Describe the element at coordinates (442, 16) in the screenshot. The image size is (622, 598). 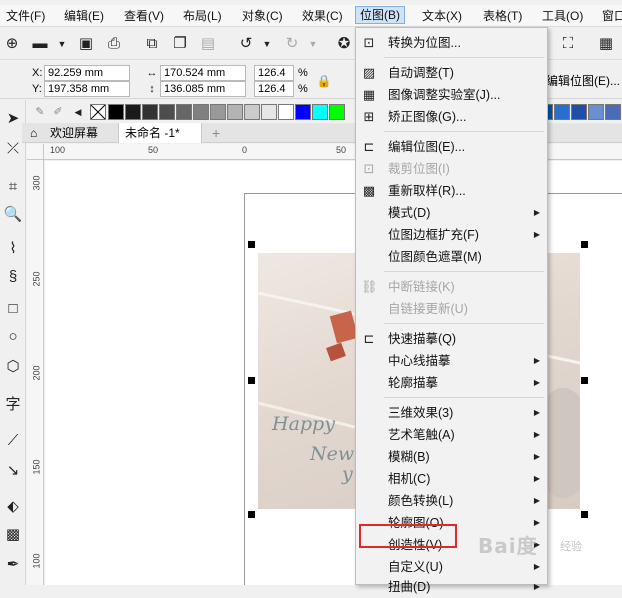
I see `menu-text: 文本(X)` at that location.